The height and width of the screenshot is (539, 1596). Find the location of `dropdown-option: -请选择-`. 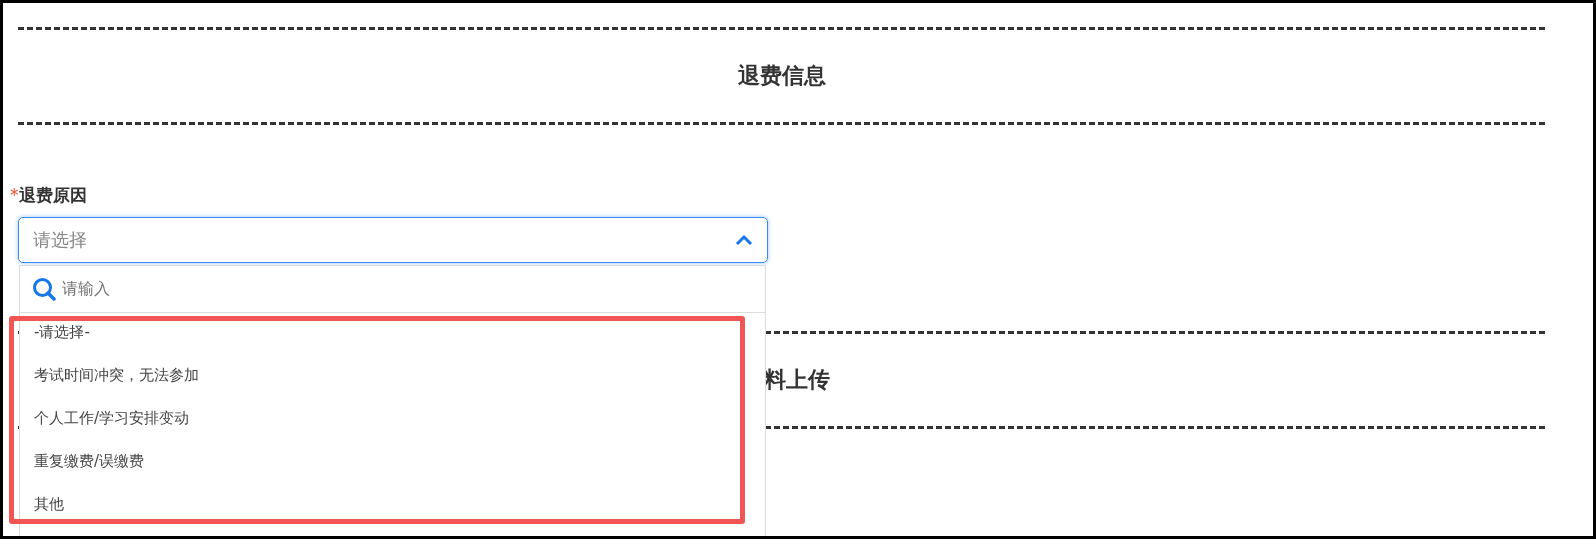

dropdown-option: -请选择- is located at coordinates (392, 332).